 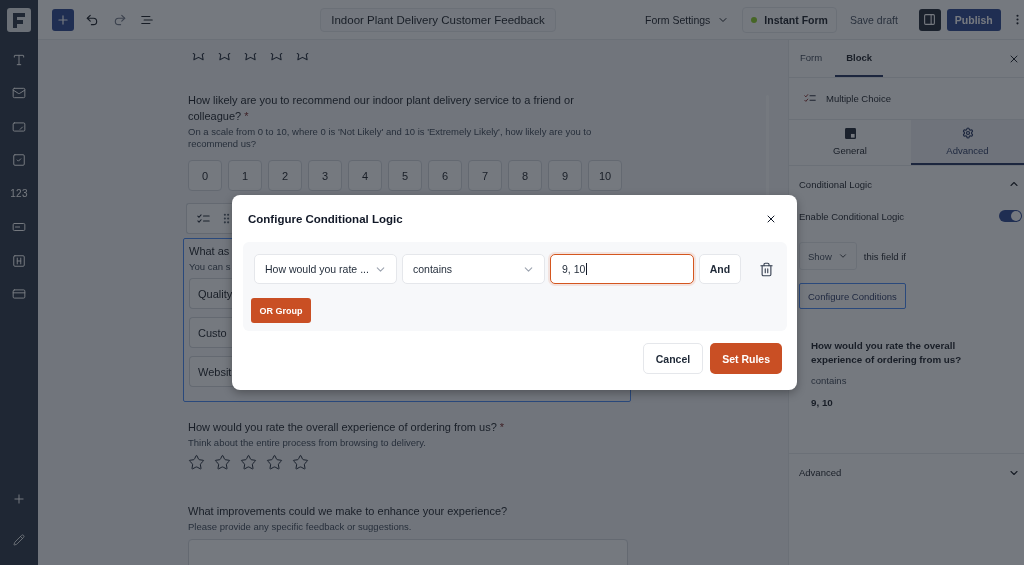 I want to click on checkbox-icon, so click(x=19, y=160).